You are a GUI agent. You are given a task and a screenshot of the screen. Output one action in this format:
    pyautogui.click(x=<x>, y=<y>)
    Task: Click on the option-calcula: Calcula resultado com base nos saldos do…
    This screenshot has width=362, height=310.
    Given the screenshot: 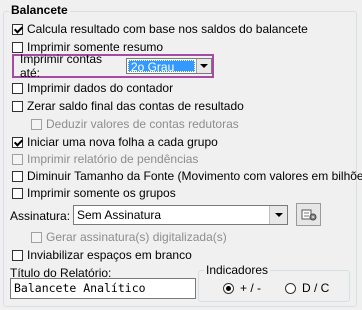 What is the action you would take?
    pyautogui.click(x=160, y=29)
    